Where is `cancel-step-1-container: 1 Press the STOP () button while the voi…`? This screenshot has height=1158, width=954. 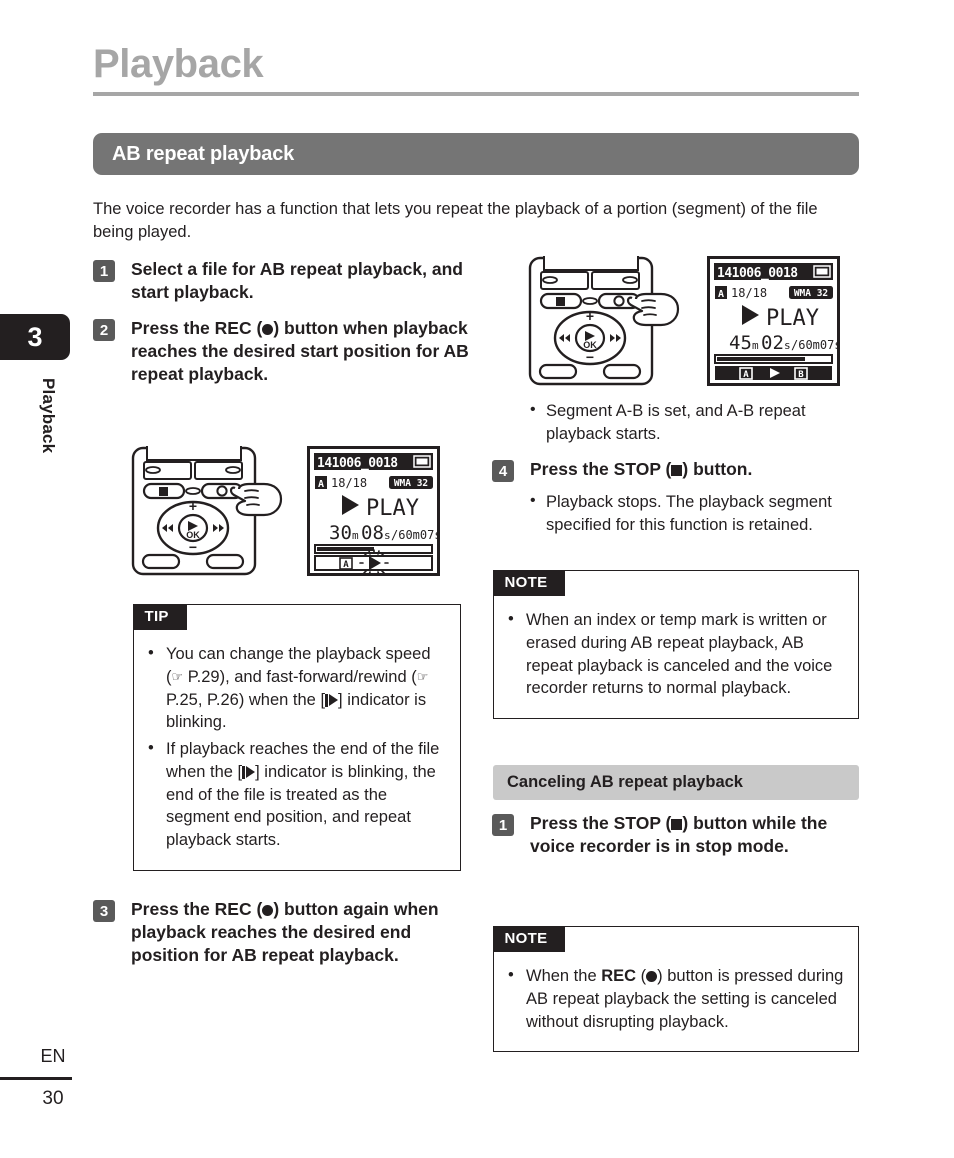
cancel-step-1-container: 1 Press the STOP () button while the voi… is located at coordinates (676, 841).